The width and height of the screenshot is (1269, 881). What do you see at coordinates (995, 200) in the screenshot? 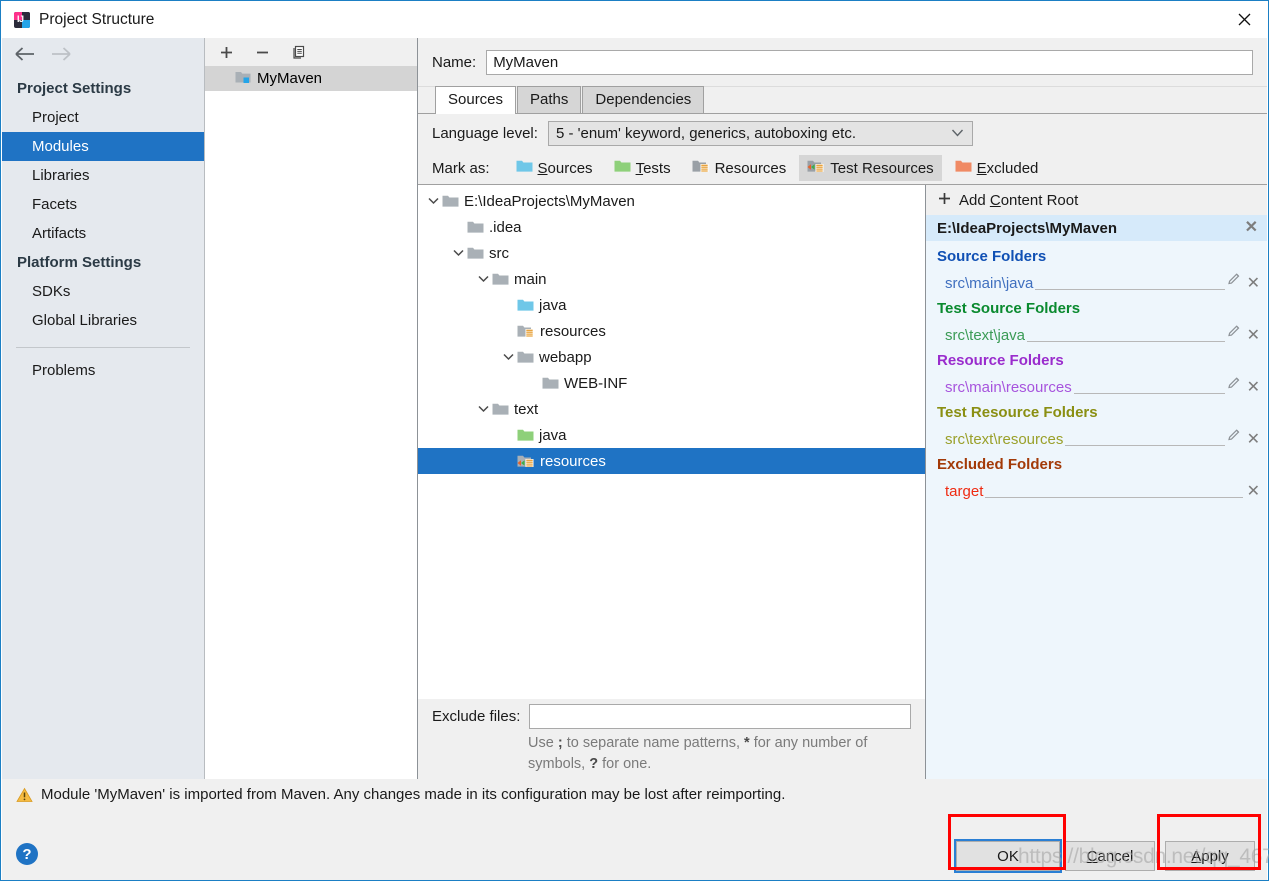
I see `add-root-mnemonic: C` at bounding box center [995, 200].